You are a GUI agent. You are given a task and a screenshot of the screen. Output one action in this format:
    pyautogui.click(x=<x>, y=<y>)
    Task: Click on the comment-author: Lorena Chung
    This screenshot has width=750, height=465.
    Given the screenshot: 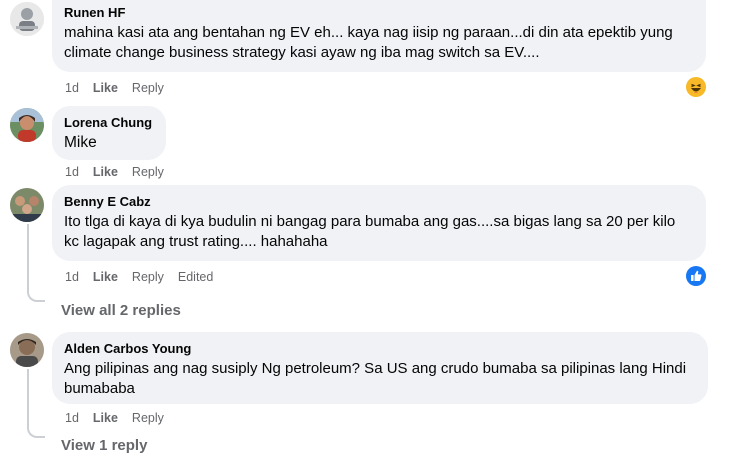 What is the action you would take?
    pyautogui.click(x=109, y=122)
    